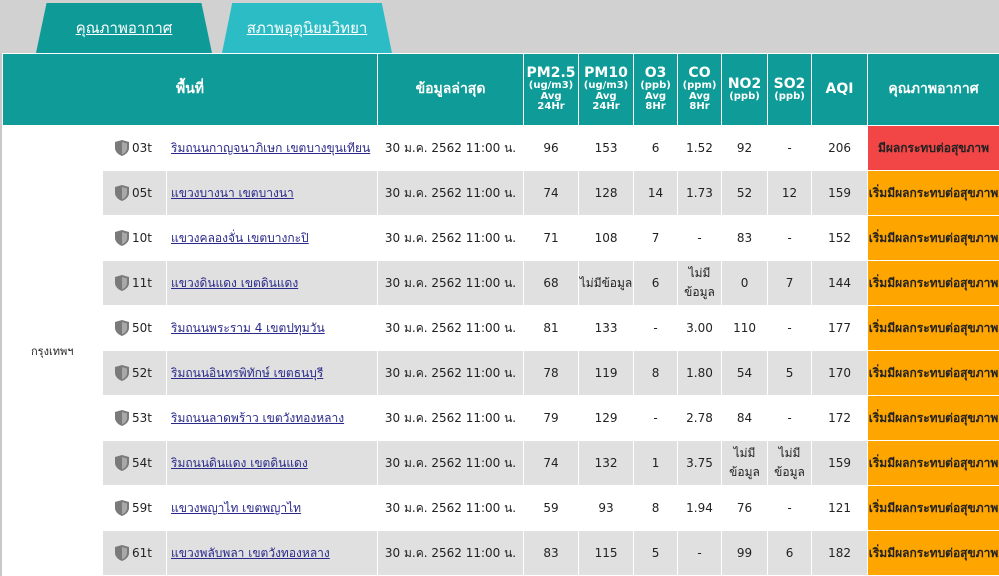 The height and width of the screenshot is (576, 999). What do you see at coordinates (551, 328) in the screenshot?
I see `cell-pm25: 81` at bounding box center [551, 328].